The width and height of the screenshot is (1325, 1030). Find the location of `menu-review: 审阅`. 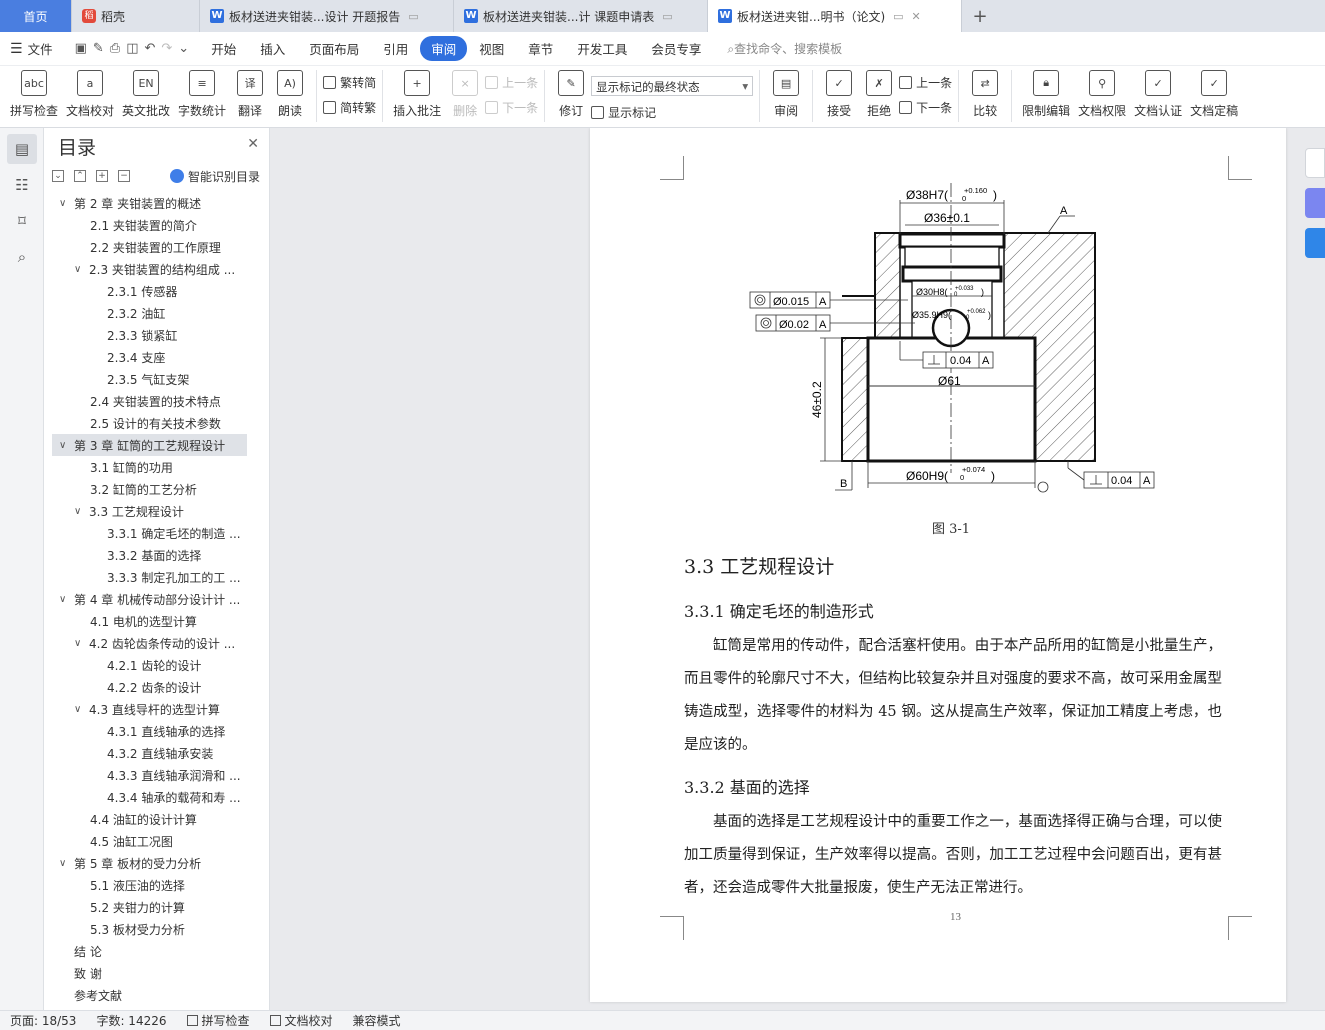

menu-review: 审阅 is located at coordinates (444, 48).